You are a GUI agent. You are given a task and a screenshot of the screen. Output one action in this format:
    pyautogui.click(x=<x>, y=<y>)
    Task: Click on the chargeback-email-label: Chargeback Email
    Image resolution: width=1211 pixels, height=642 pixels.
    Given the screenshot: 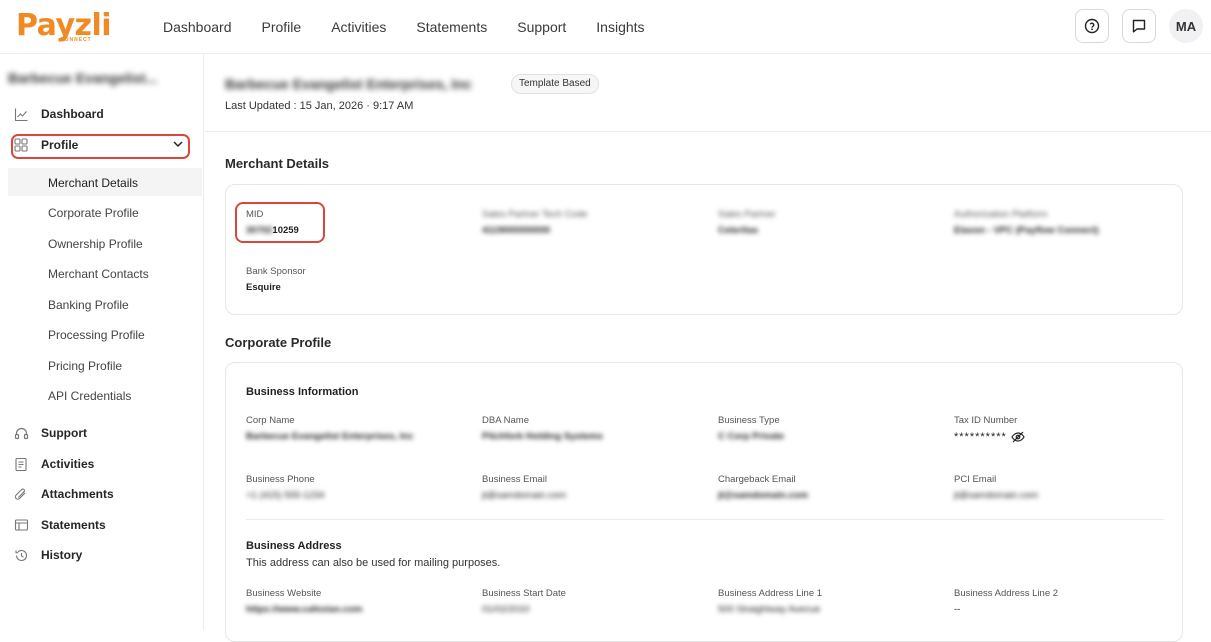 What is the action you would take?
    pyautogui.click(x=757, y=479)
    